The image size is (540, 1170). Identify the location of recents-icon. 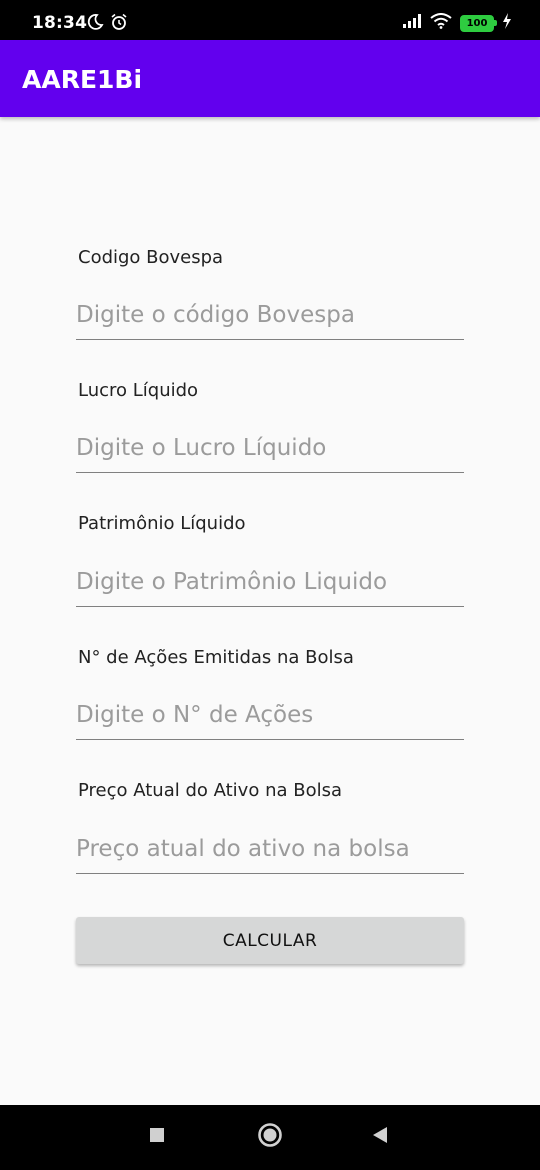
(157, 1137).